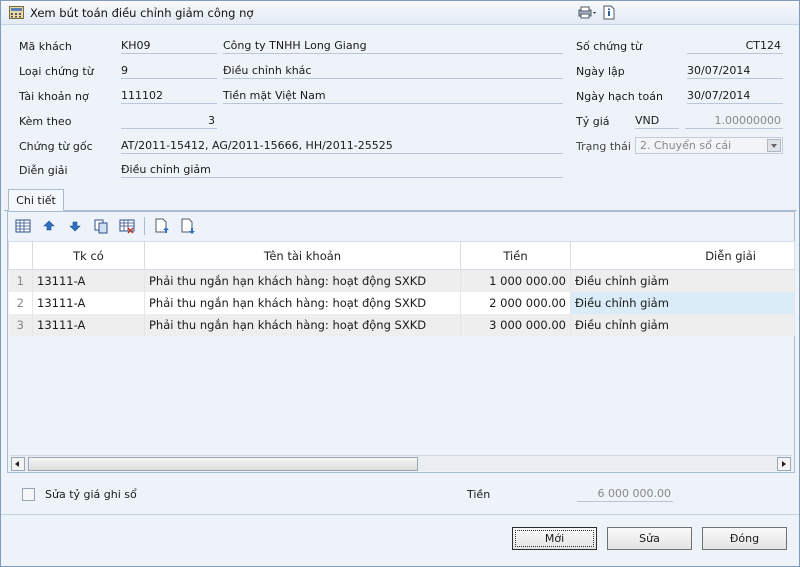 The image size is (800, 567). What do you see at coordinates (400, 13) in the screenshot?
I see `title-bar: Xem bút toán điều chỉnh giảm công nợ` at bounding box center [400, 13].